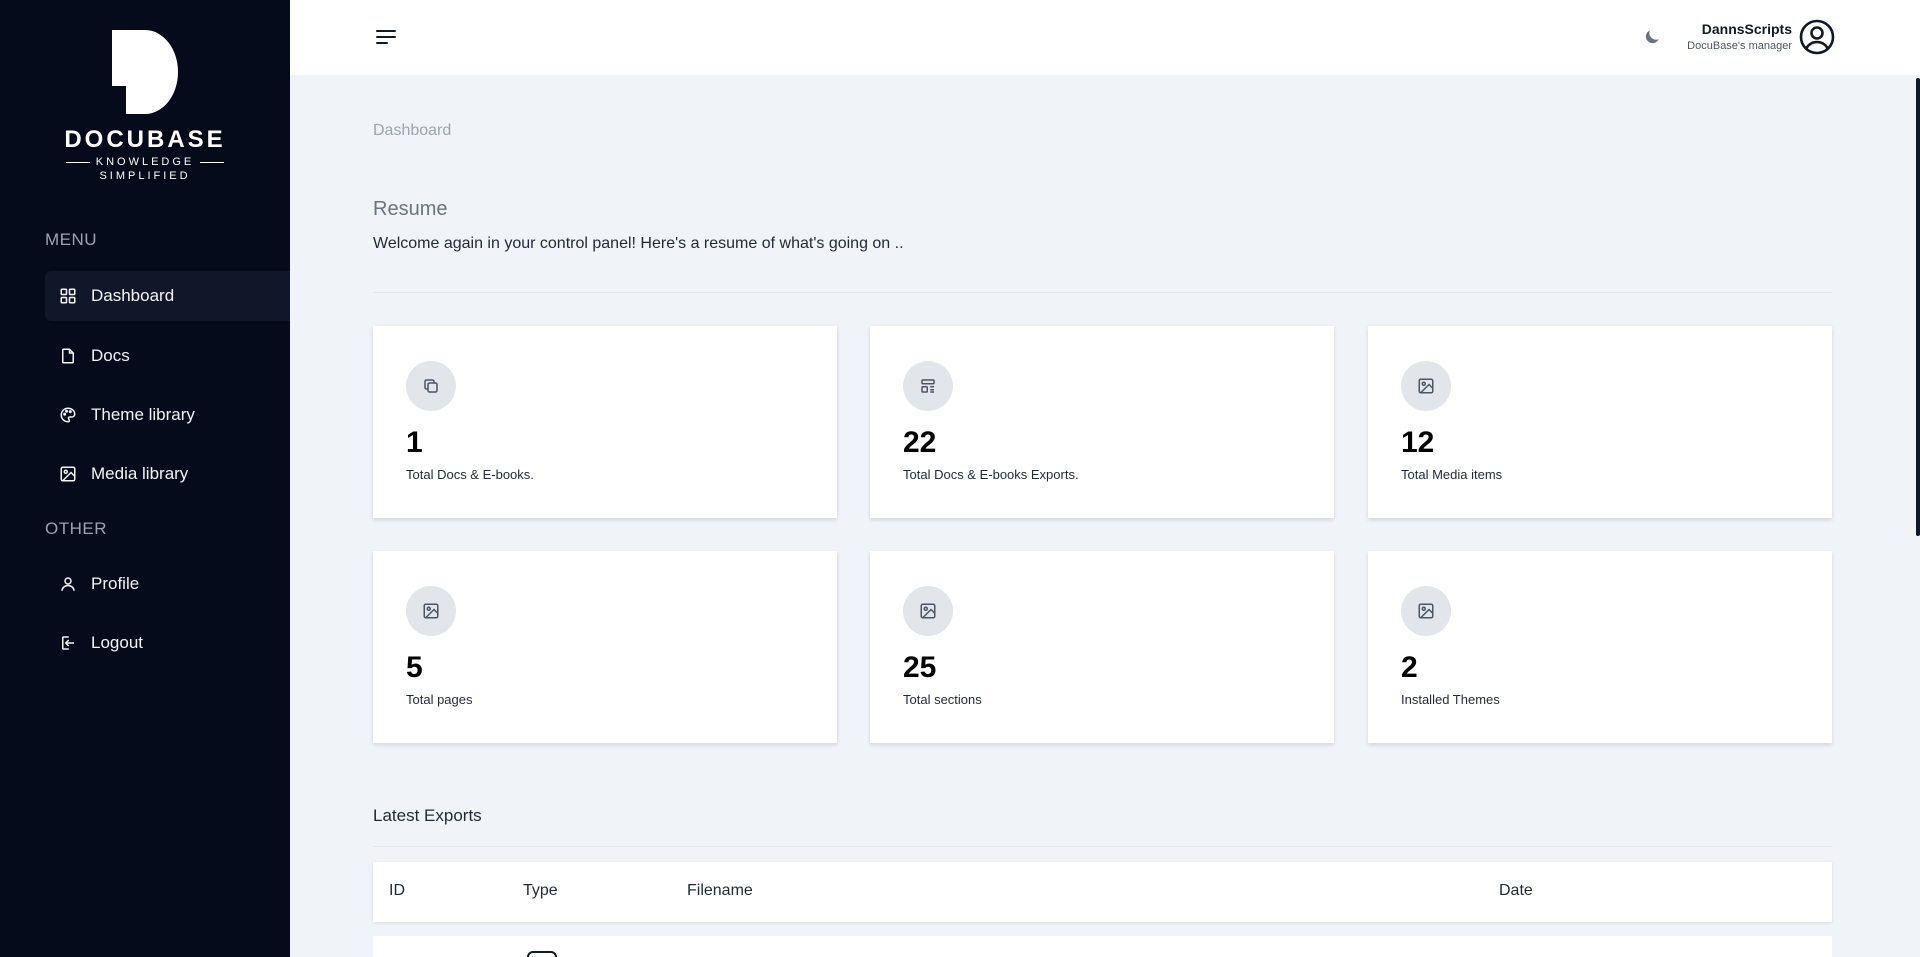 Image resolution: width=1920 pixels, height=957 pixels. What do you see at coordinates (431, 386) in the screenshot?
I see `copy-icon` at bounding box center [431, 386].